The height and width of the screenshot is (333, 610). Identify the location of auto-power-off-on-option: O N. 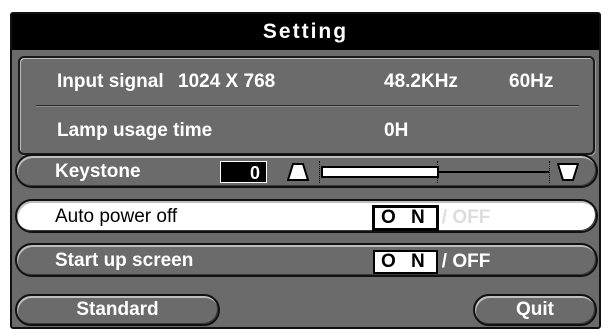
(405, 218).